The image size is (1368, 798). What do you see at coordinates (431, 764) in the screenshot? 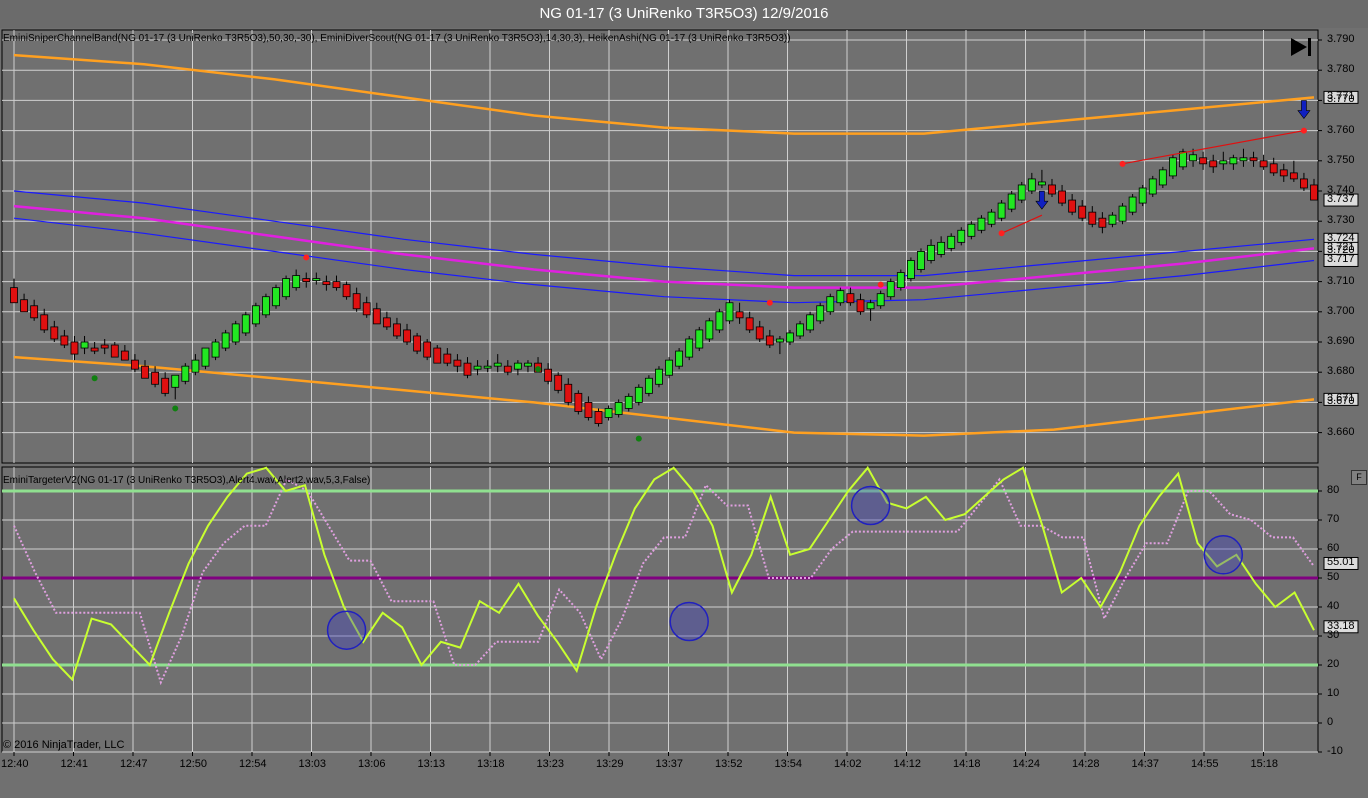
I see `time-axis-label: 13:13` at bounding box center [431, 764].